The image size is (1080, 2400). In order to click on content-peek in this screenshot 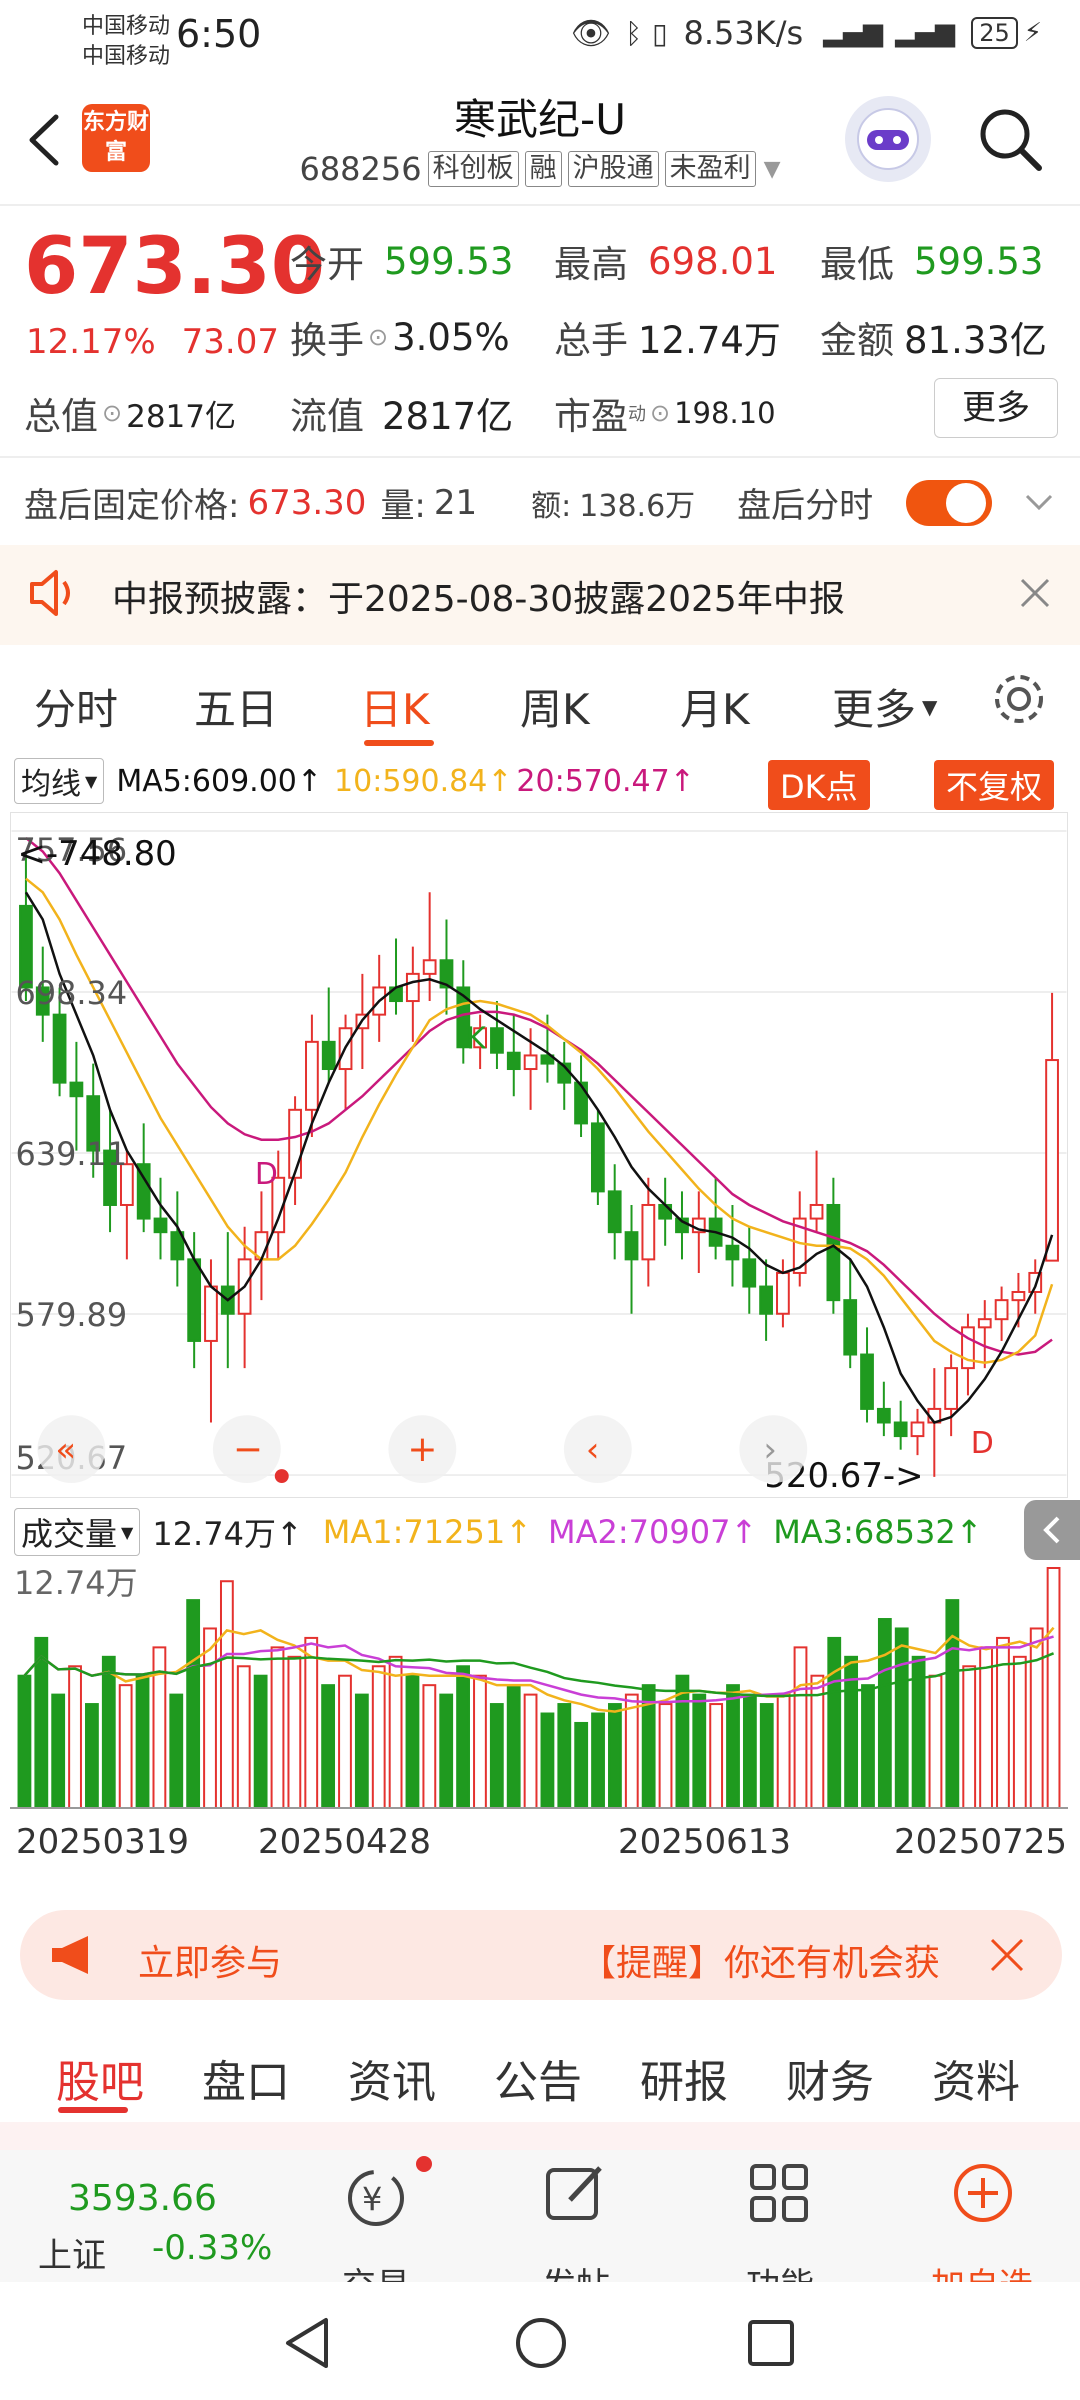, I will do `click(540, 2136)`.